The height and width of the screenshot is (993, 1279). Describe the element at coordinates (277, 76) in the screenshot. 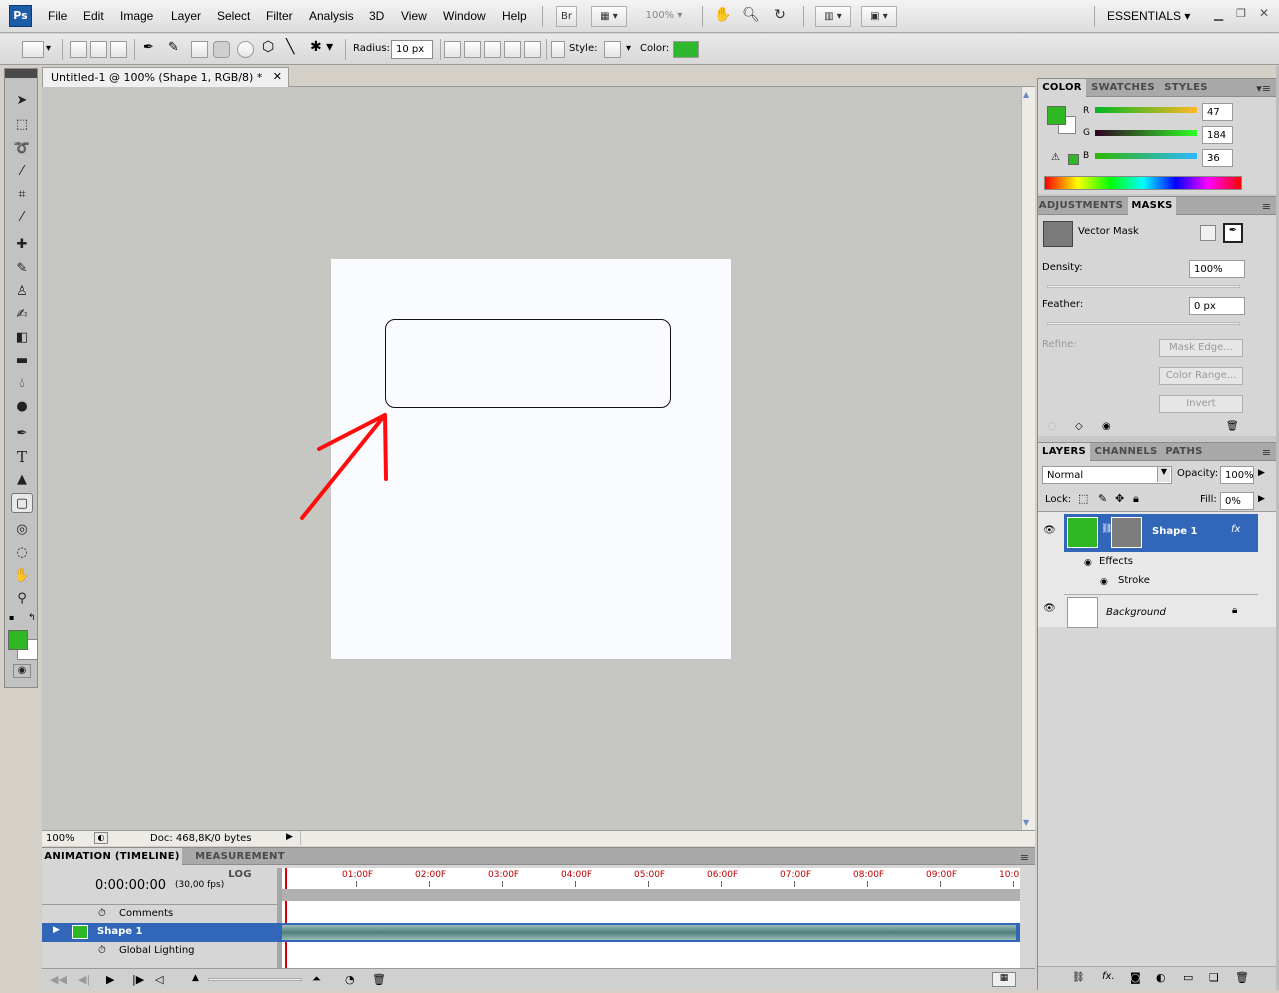

I see `close-tab-icon: ✕` at that location.